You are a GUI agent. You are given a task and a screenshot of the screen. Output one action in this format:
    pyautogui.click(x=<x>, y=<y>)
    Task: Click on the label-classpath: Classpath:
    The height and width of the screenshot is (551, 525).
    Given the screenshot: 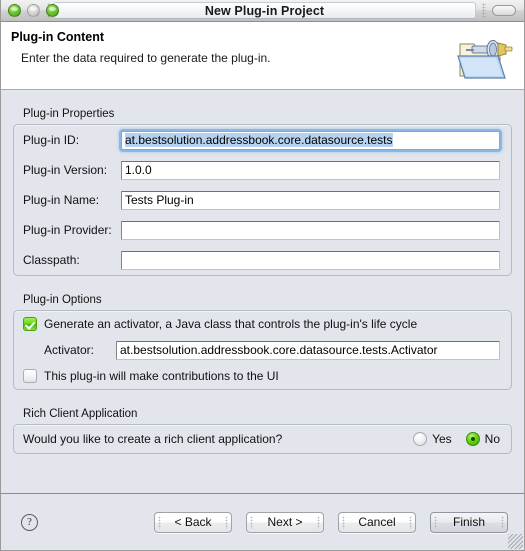 What is the action you would take?
    pyautogui.click(x=51, y=260)
    